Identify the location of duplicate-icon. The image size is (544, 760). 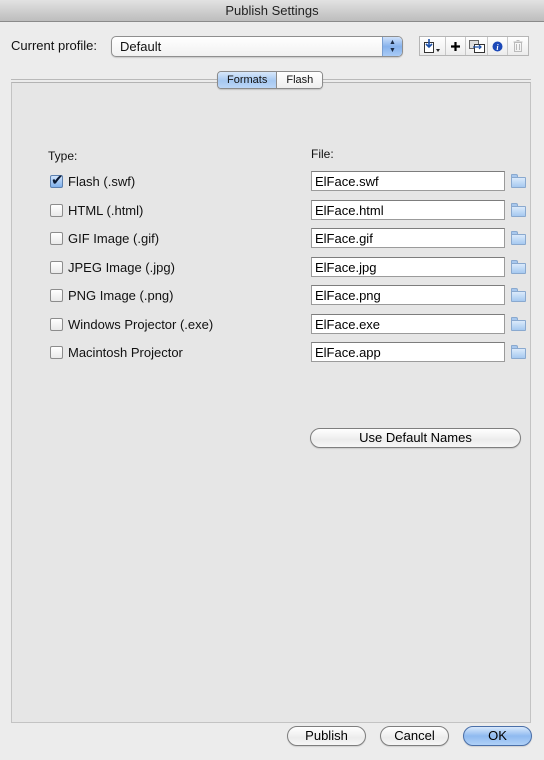
(476, 46).